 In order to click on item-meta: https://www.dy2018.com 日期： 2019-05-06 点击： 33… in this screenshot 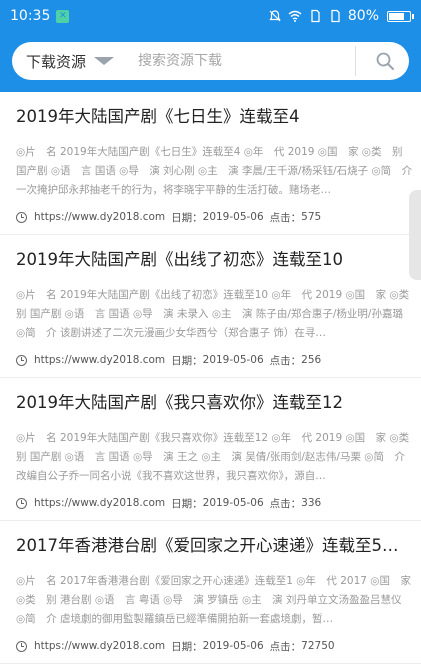, I will do `click(214, 503)`.